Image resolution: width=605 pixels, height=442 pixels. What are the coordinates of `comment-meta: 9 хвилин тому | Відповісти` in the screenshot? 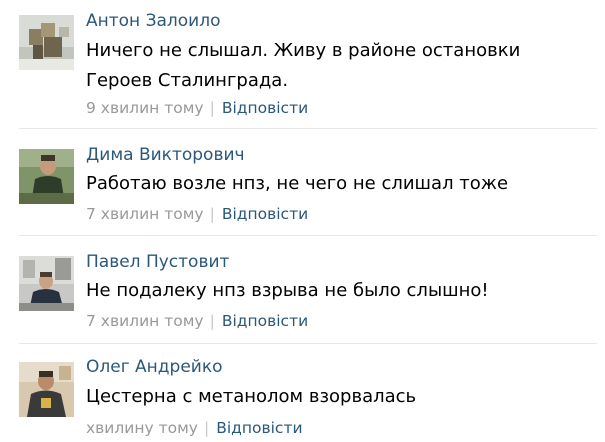 It's located at (197, 108).